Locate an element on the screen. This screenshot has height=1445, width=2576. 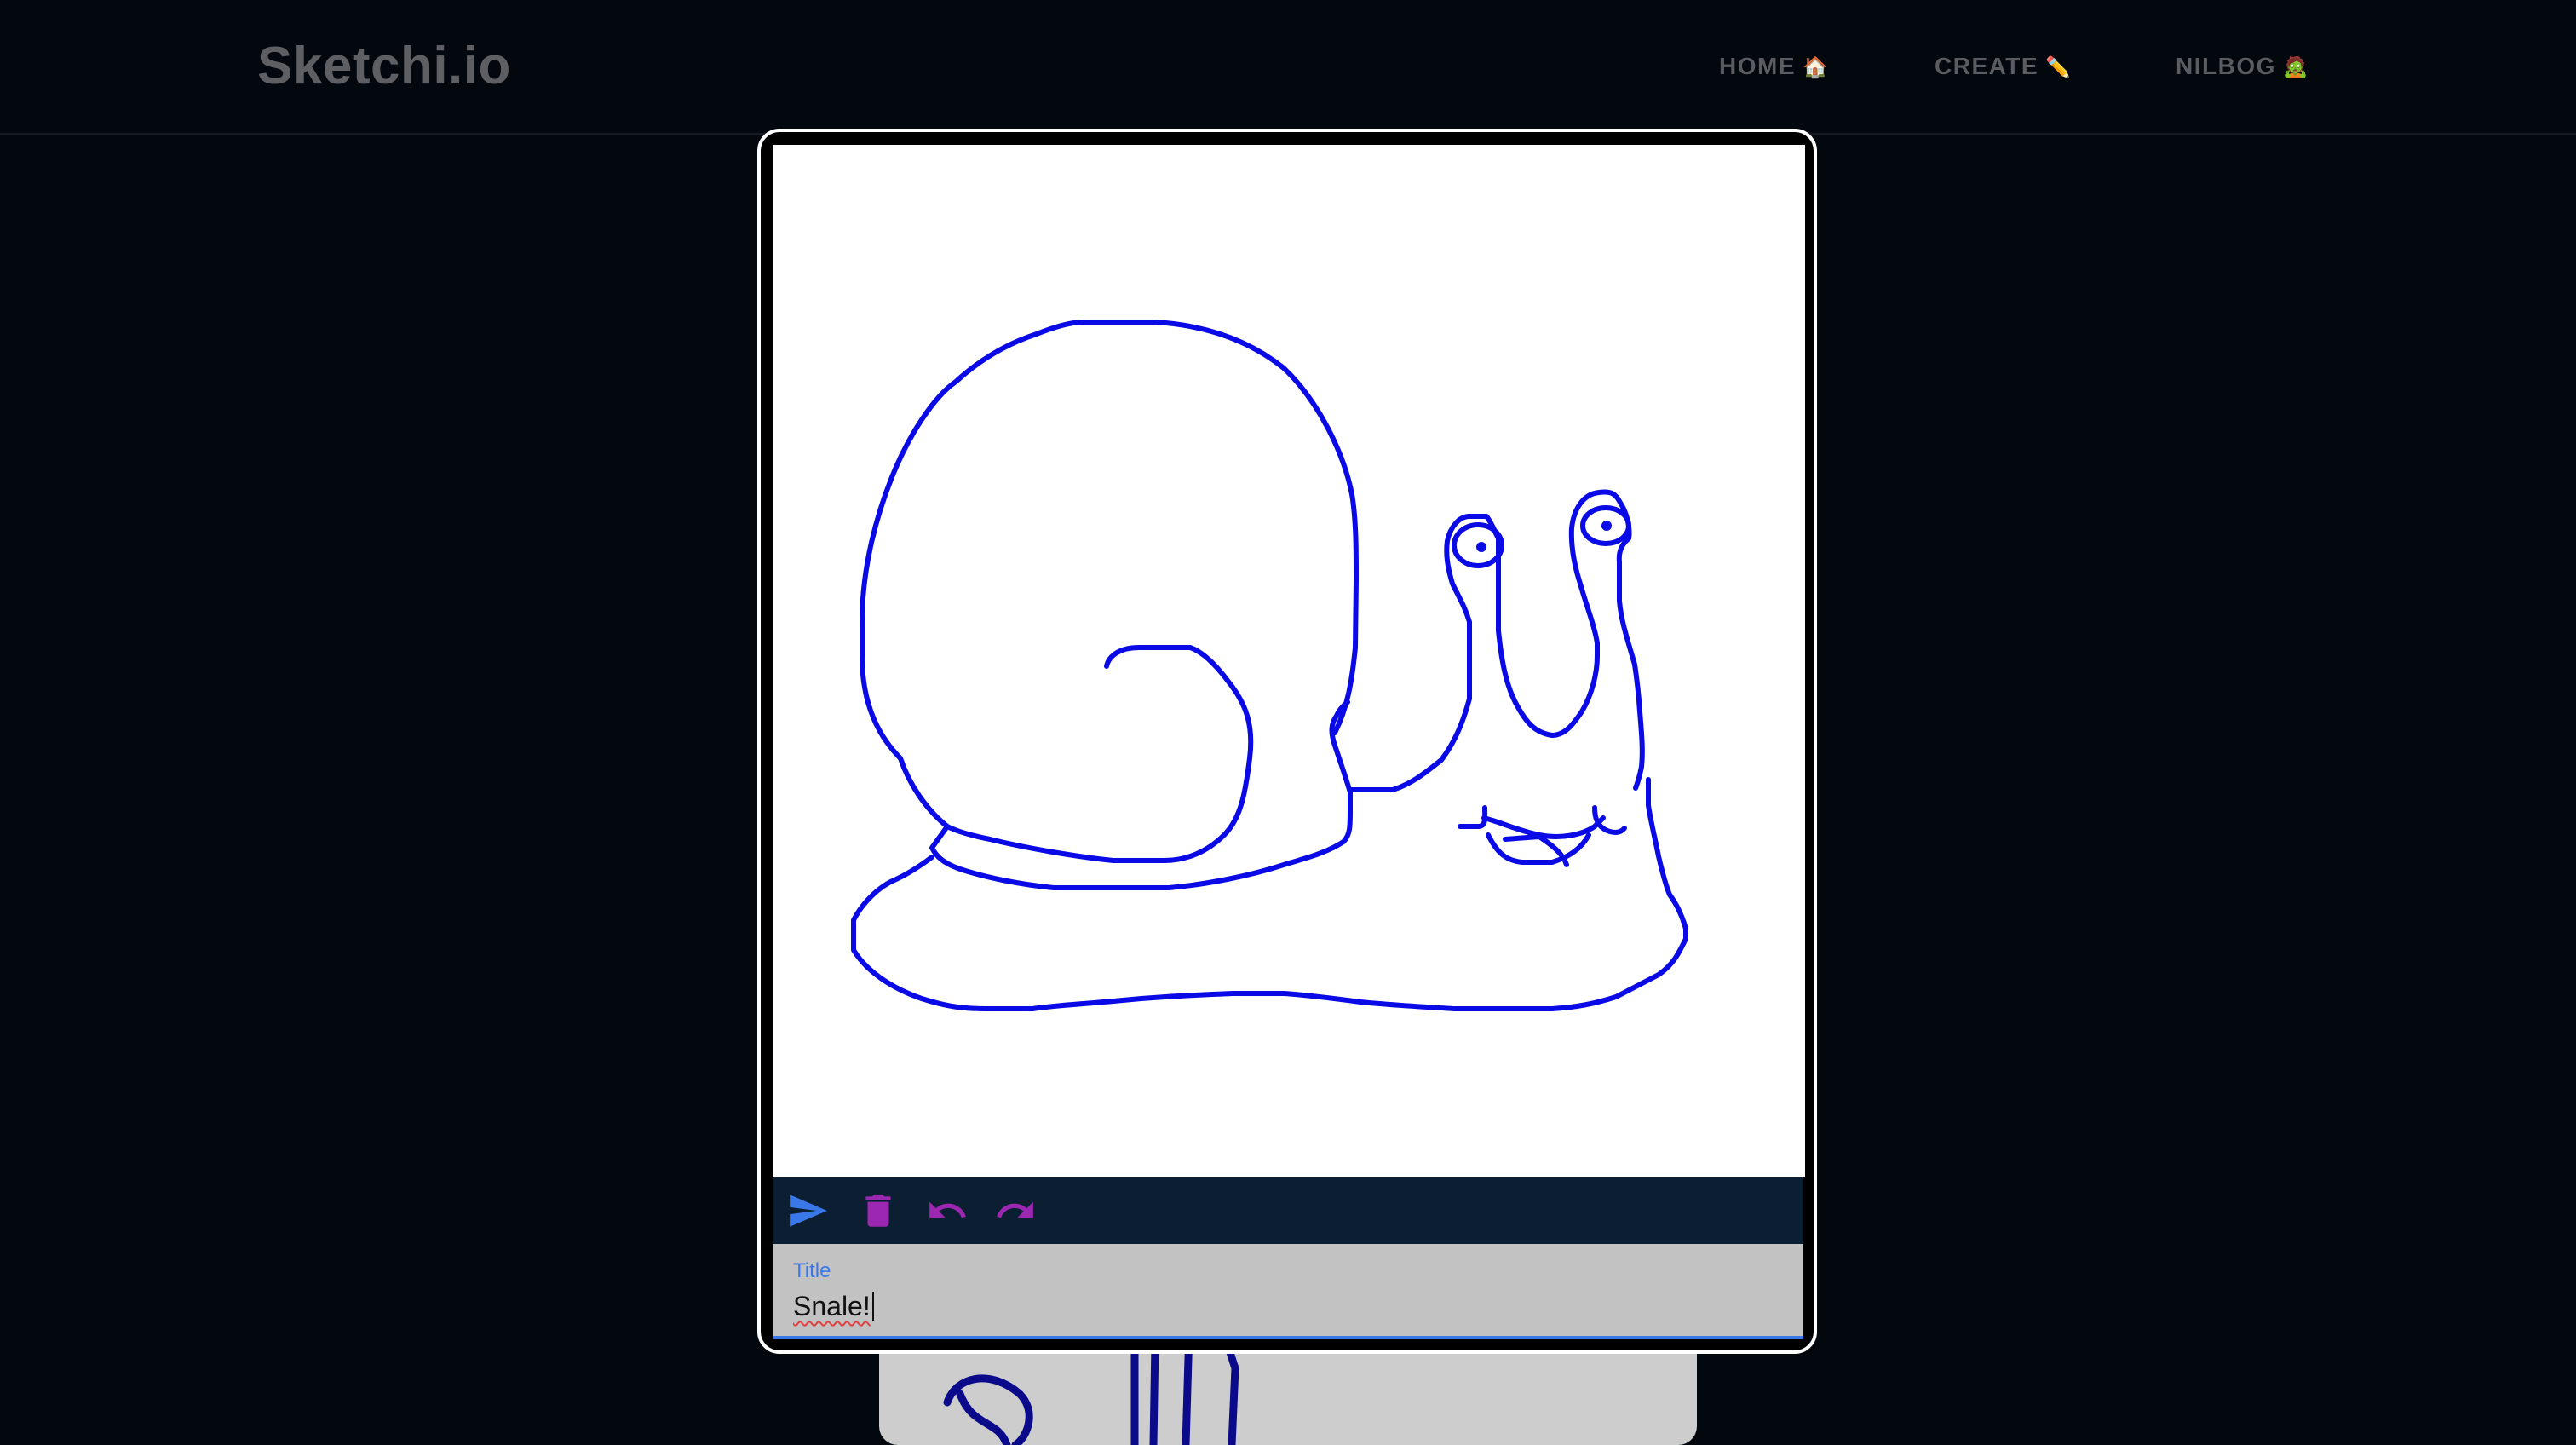
undo-icon is located at coordinates (948, 1211).